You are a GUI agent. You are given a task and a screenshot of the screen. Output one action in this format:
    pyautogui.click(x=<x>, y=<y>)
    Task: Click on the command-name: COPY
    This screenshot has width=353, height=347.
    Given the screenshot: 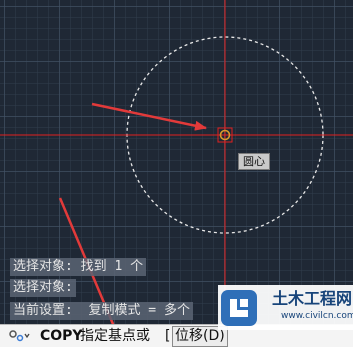 What is the action you would take?
    pyautogui.click(x=61, y=336)
    